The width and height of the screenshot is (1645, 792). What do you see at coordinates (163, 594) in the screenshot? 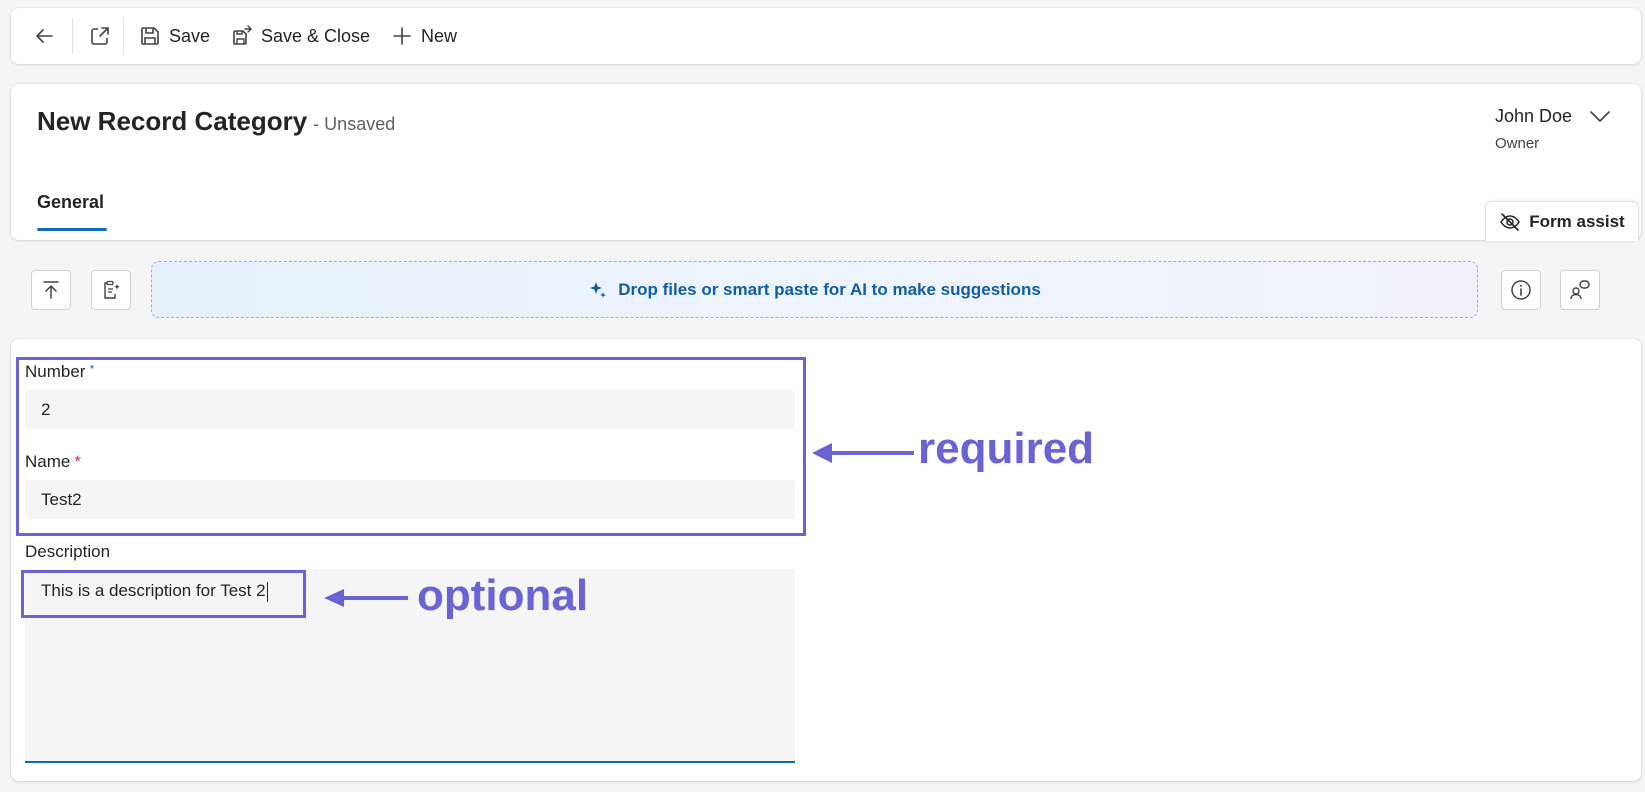
I see `optional-annotation-box` at bounding box center [163, 594].